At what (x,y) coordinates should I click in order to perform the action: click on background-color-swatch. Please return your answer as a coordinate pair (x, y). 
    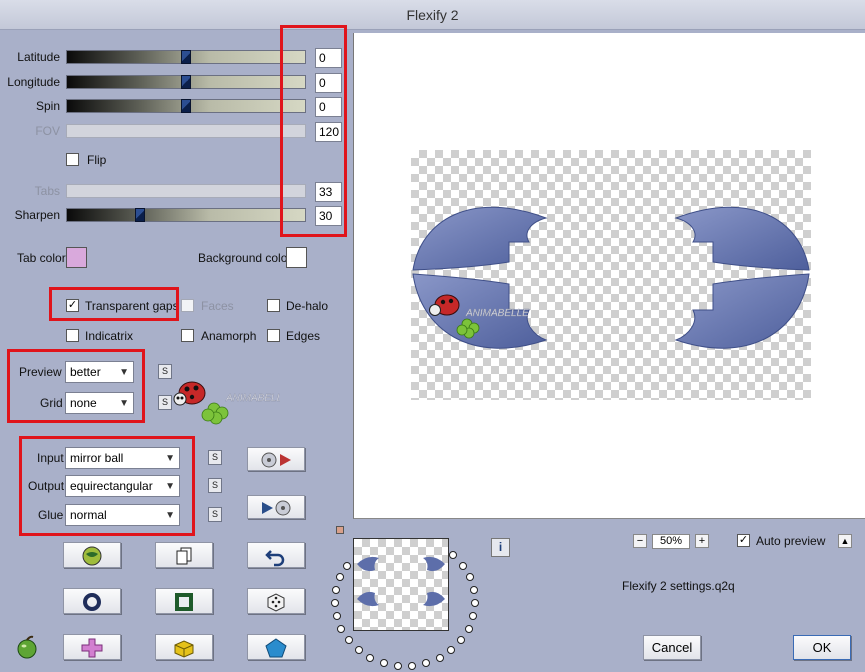
    Looking at the image, I should click on (296, 257).